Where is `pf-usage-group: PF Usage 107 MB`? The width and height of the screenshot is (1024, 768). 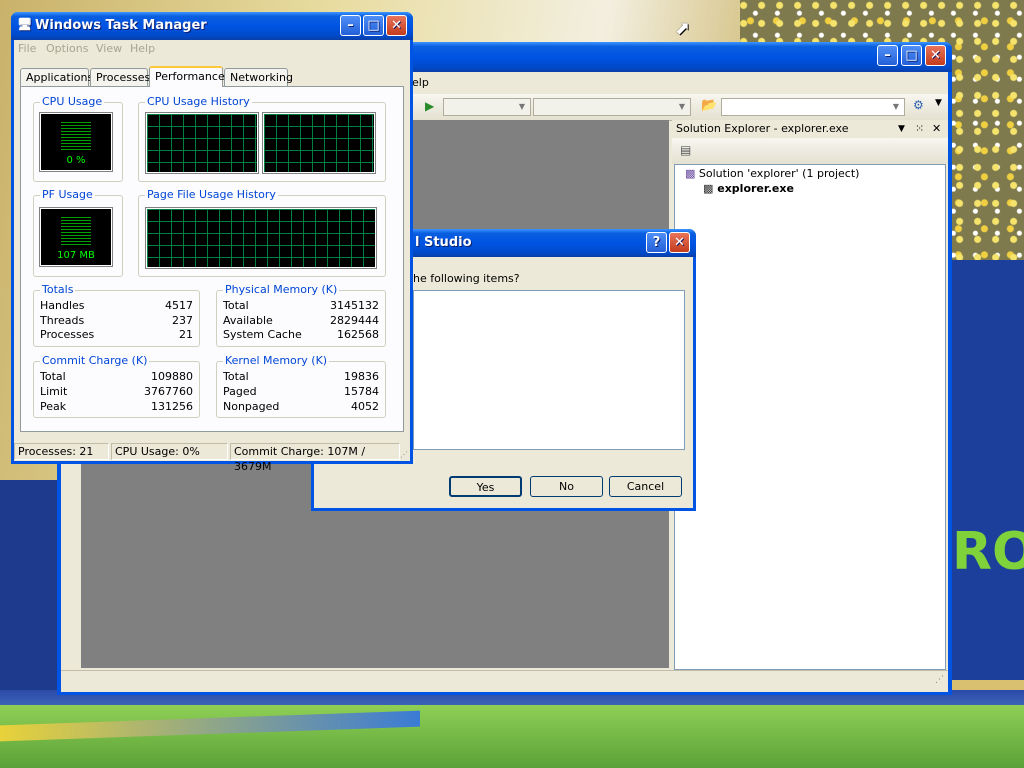
pf-usage-group: PF Usage 107 MB is located at coordinates (78, 232).